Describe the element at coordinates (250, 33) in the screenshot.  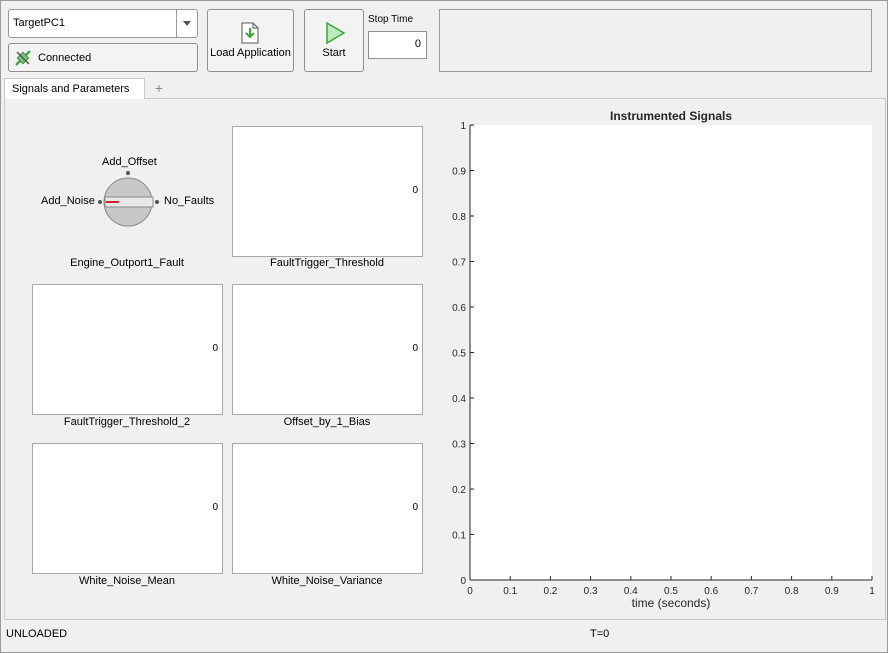
I see `load-file-icon` at that location.